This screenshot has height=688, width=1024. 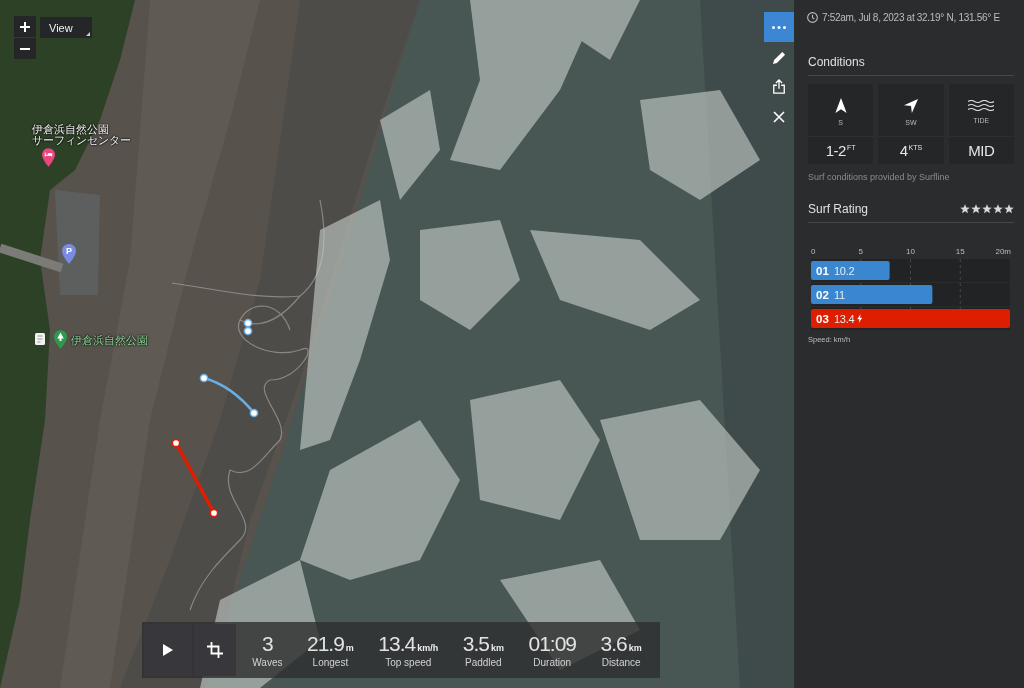 I want to click on stat-value: 3.5, so click(x=475, y=644).